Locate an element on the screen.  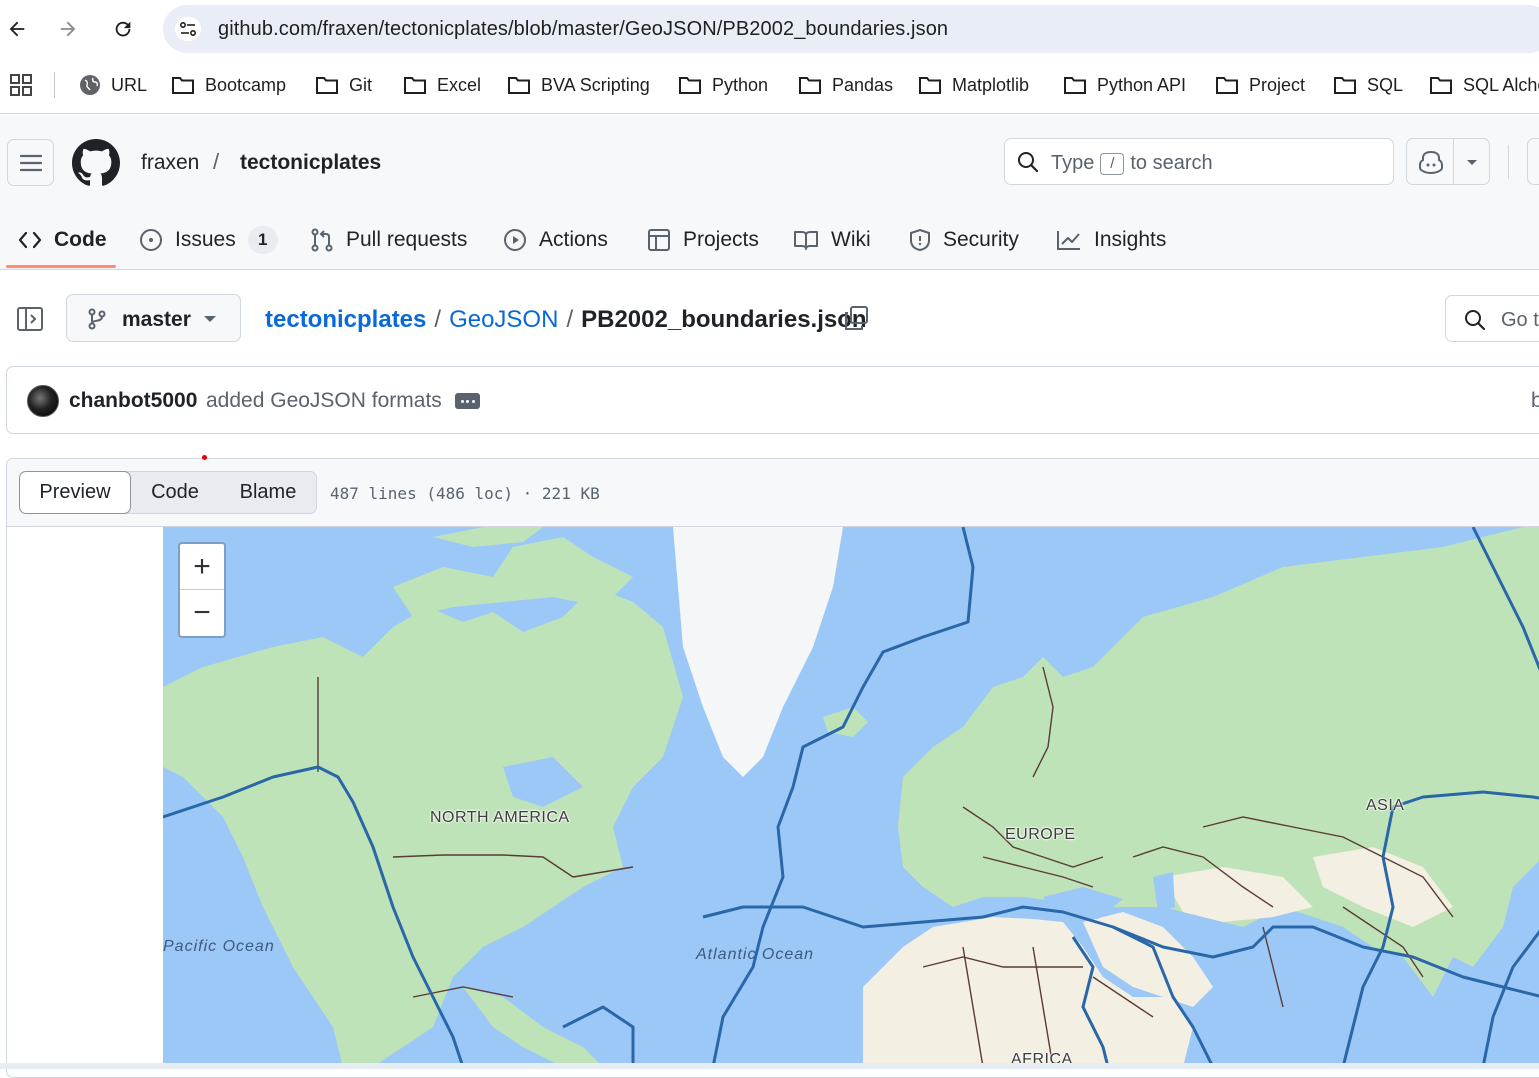
arrow-left-icon is located at coordinates (17, 29).